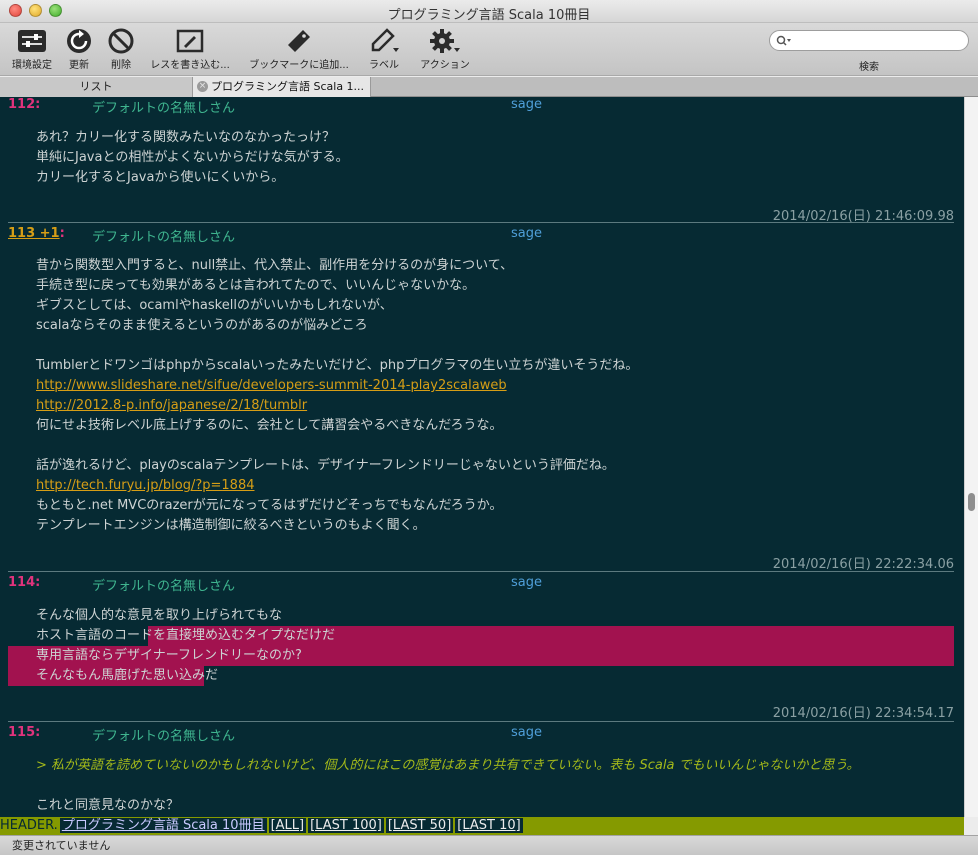 The height and width of the screenshot is (855, 978). Describe the element at coordinates (29, 825) in the screenshot. I see `header-prefix: HEADER.` at that location.